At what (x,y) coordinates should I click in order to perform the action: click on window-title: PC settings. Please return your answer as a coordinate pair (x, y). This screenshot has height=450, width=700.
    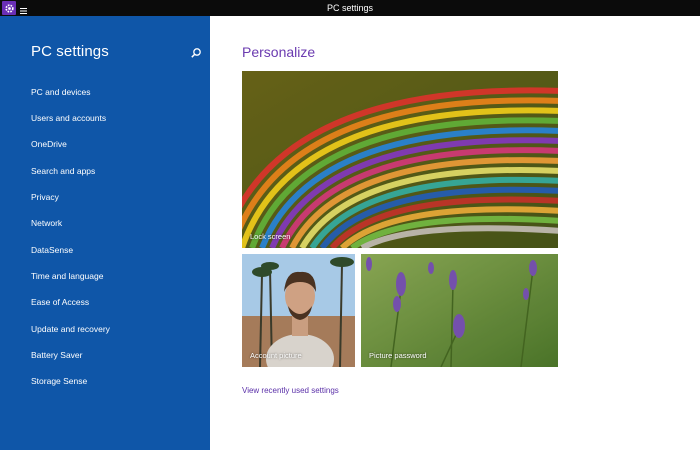
    Looking at the image, I should click on (350, 8).